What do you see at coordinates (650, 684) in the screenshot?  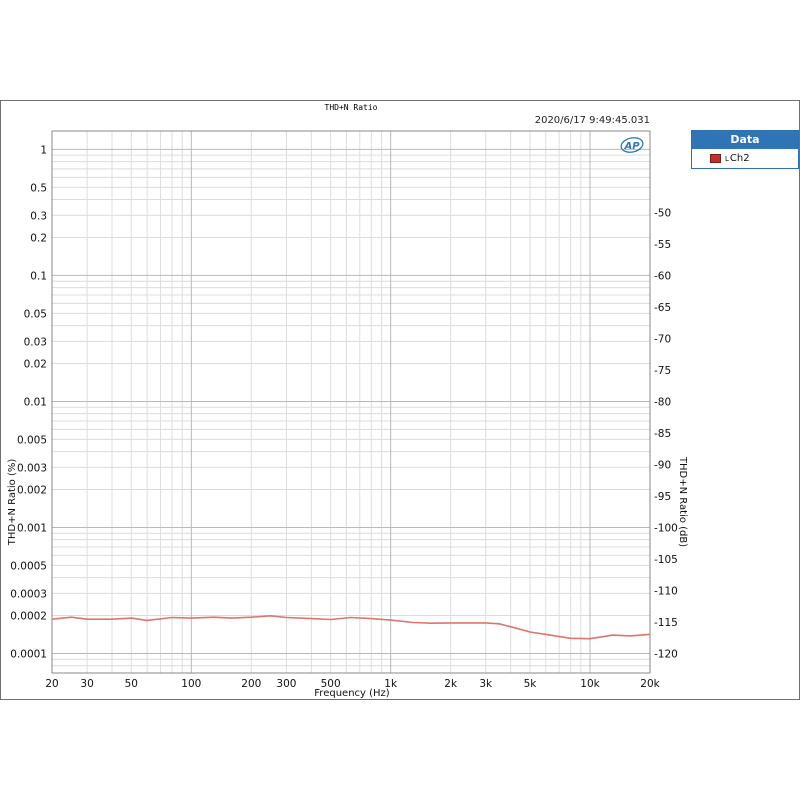 I see `x-tick-label: 20k` at bounding box center [650, 684].